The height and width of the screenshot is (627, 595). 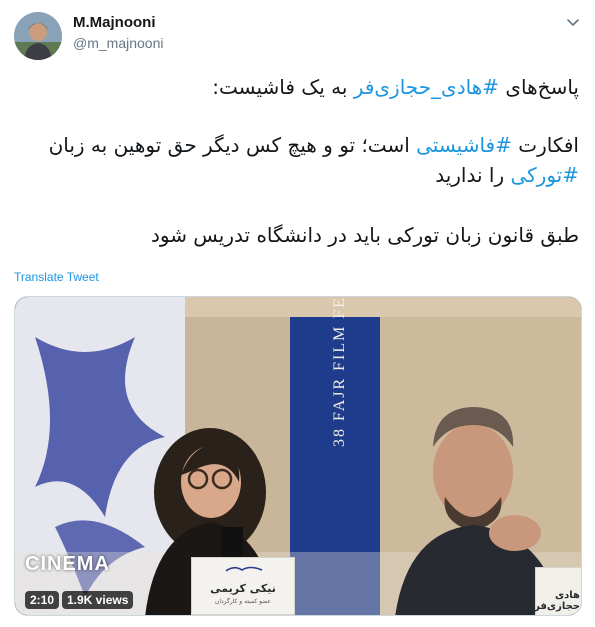 What do you see at coordinates (98, 600) in the screenshot?
I see `video-views-badge: 1.9K views` at bounding box center [98, 600].